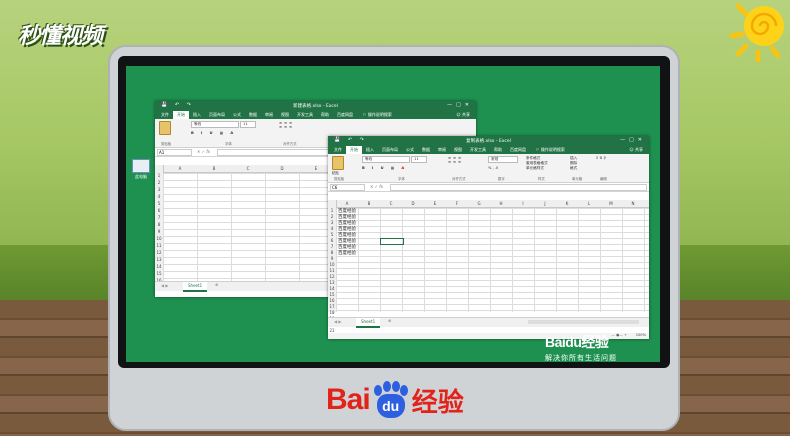 This screenshot has height=436, width=790. What do you see at coordinates (389, 320) in the screenshot?
I see `add-sheet-button: ⊕` at bounding box center [389, 320].